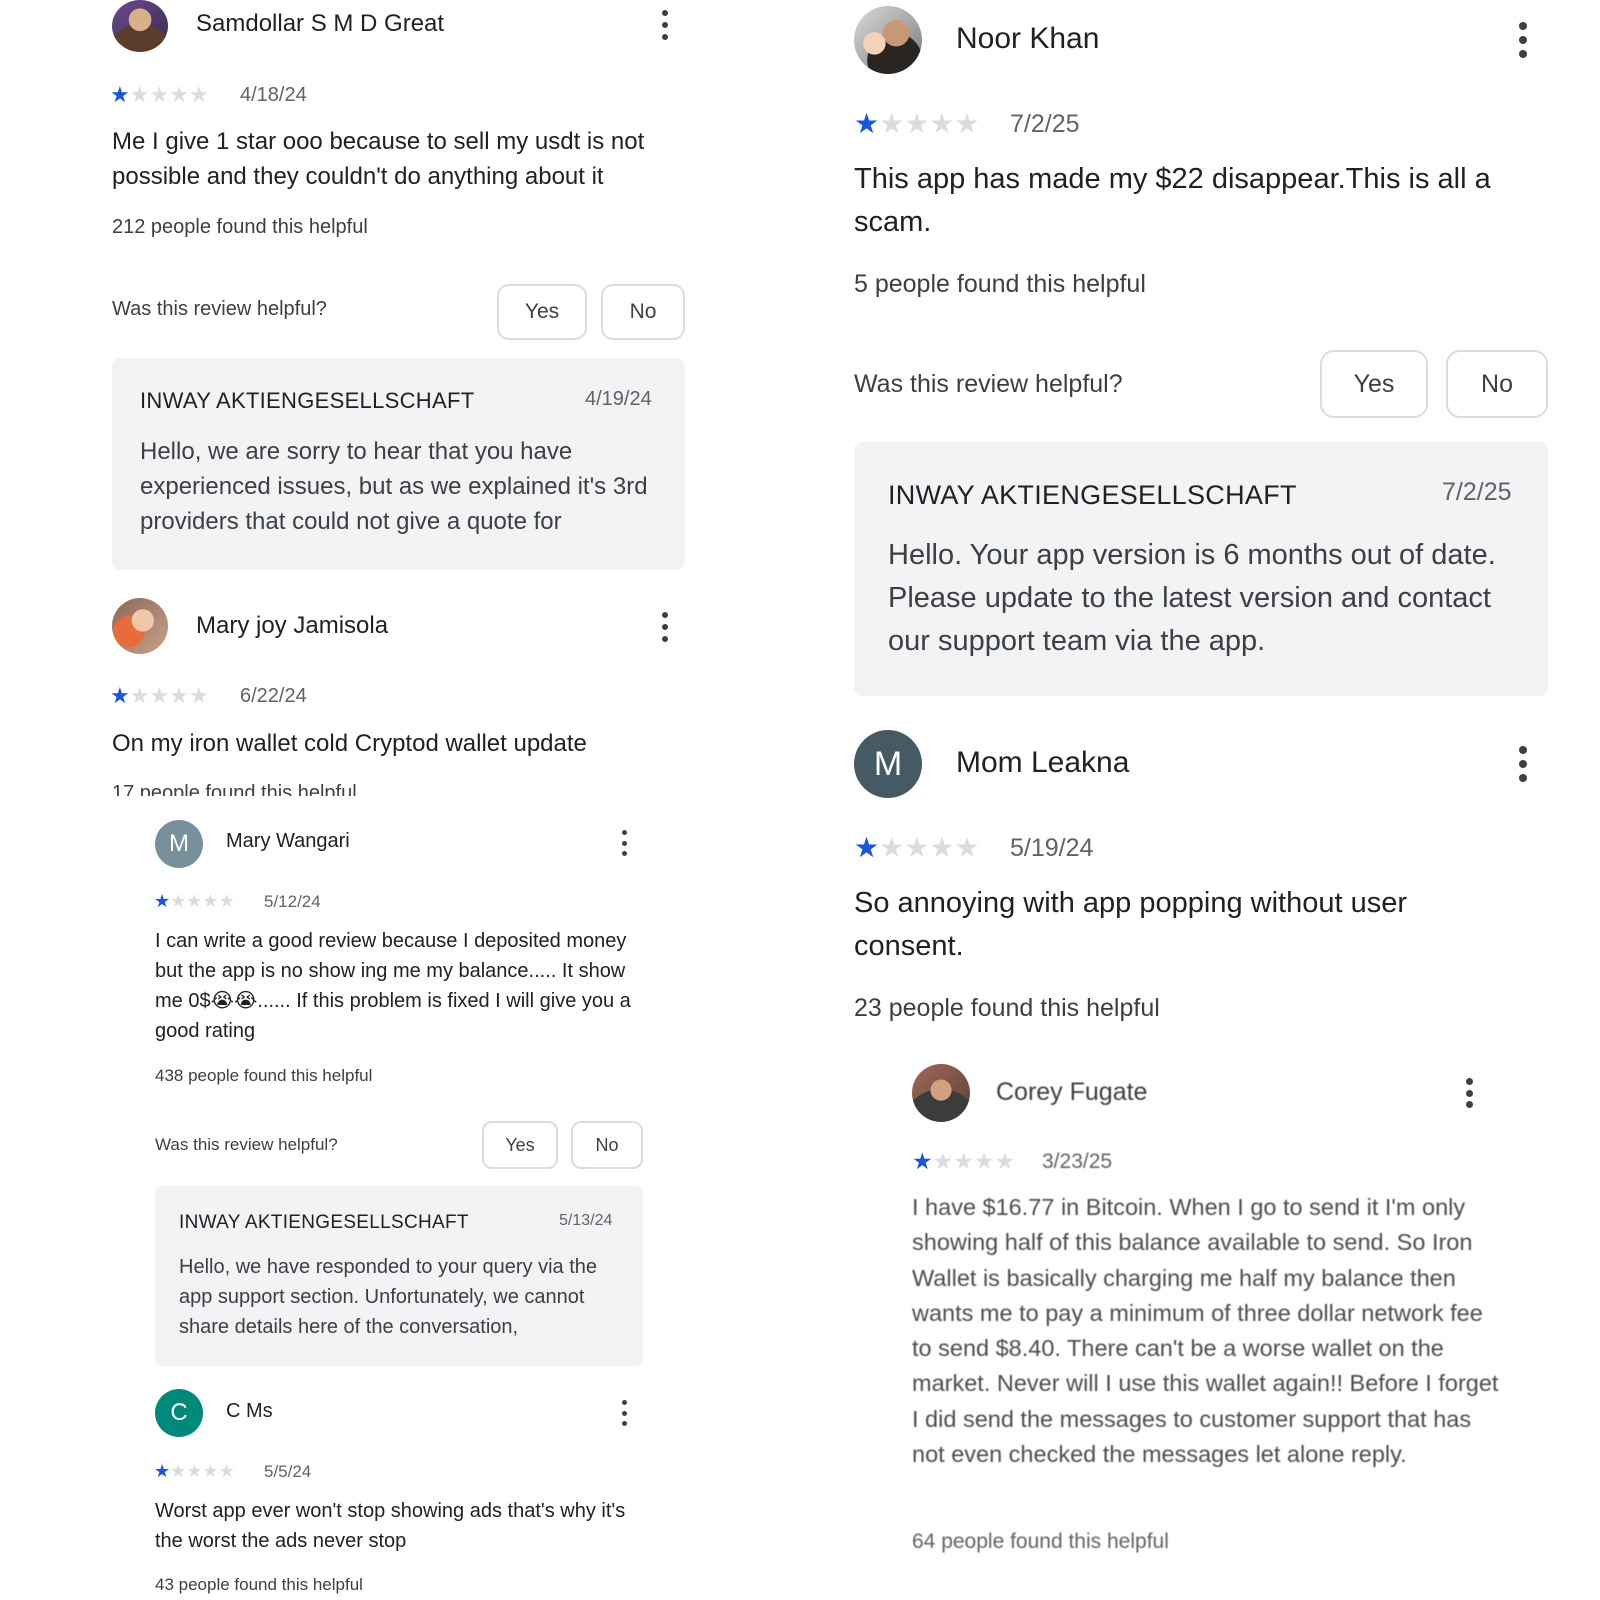 The width and height of the screenshot is (1600, 1600). I want to click on helpful-count: 5 people found this helpful, so click(1000, 284).